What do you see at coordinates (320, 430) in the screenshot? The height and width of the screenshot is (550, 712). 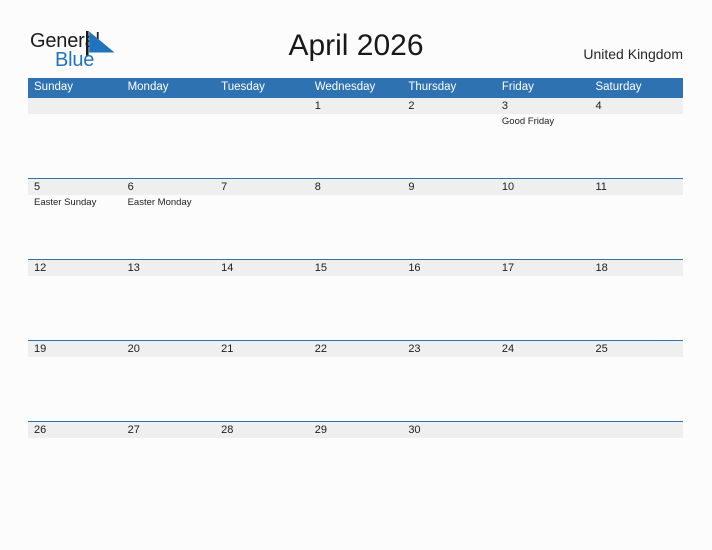 I see `day-number: 29` at bounding box center [320, 430].